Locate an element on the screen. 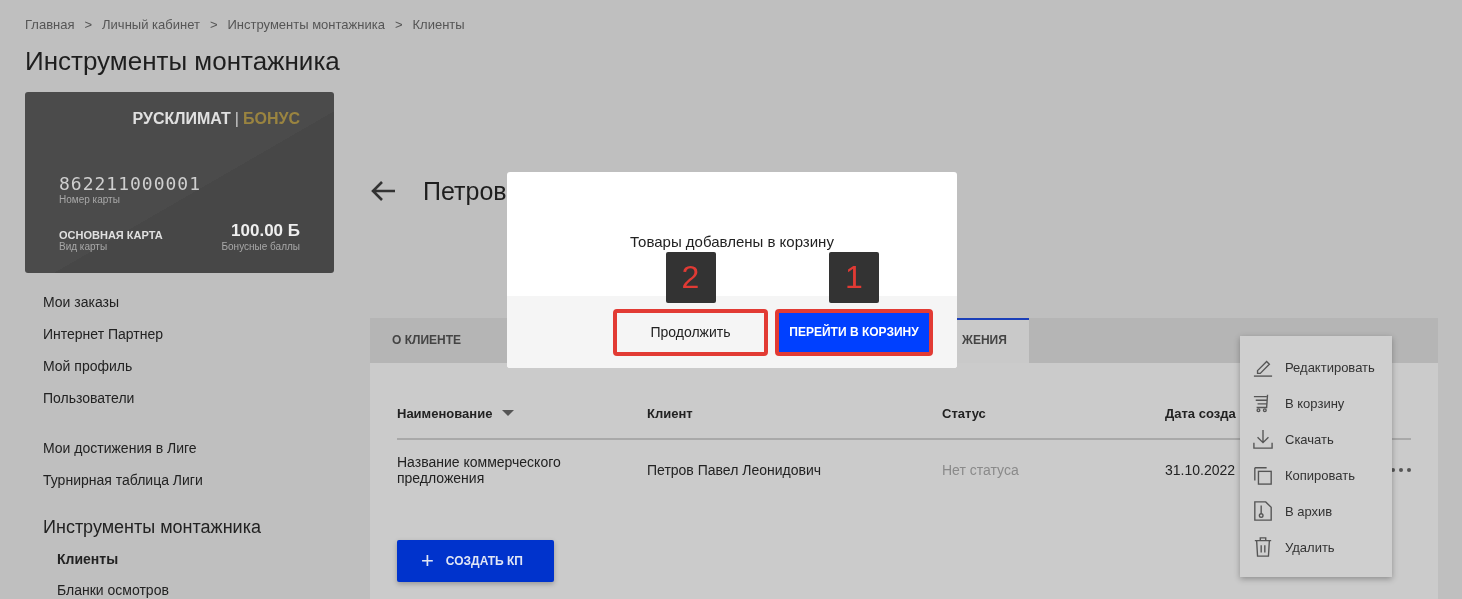  card-number-caption: Номер карты is located at coordinates (90, 199).